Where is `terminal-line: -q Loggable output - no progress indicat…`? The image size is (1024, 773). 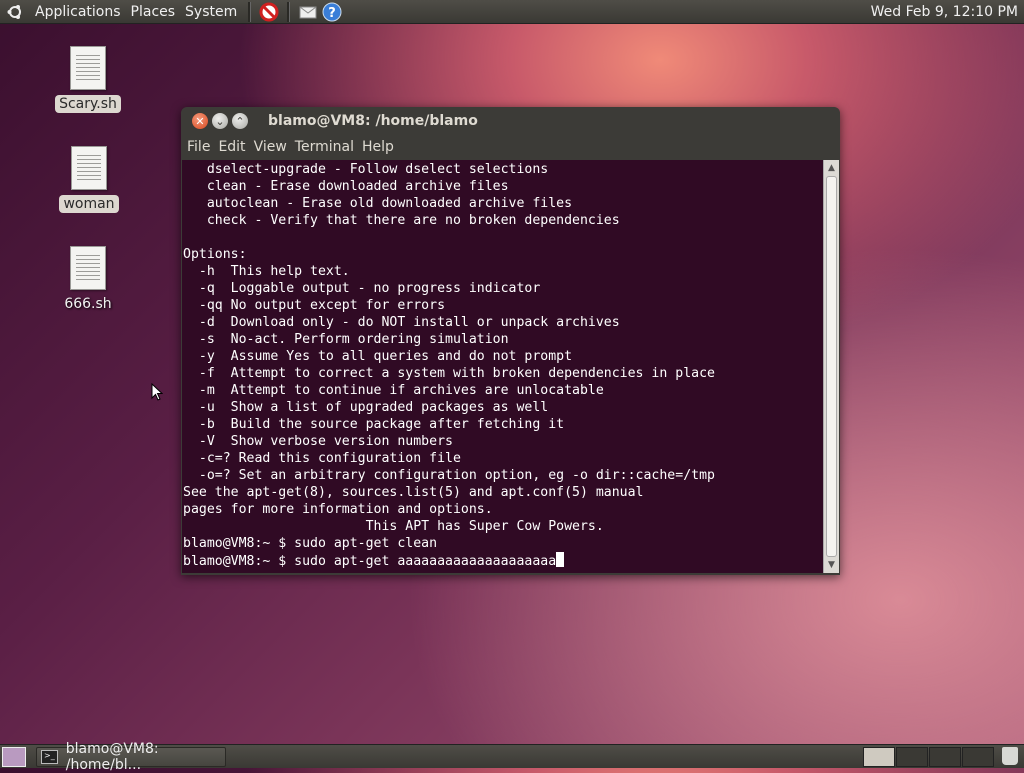 terminal-line: -q Loggable output - no progress indicat… is located at coordinates (362, 288).